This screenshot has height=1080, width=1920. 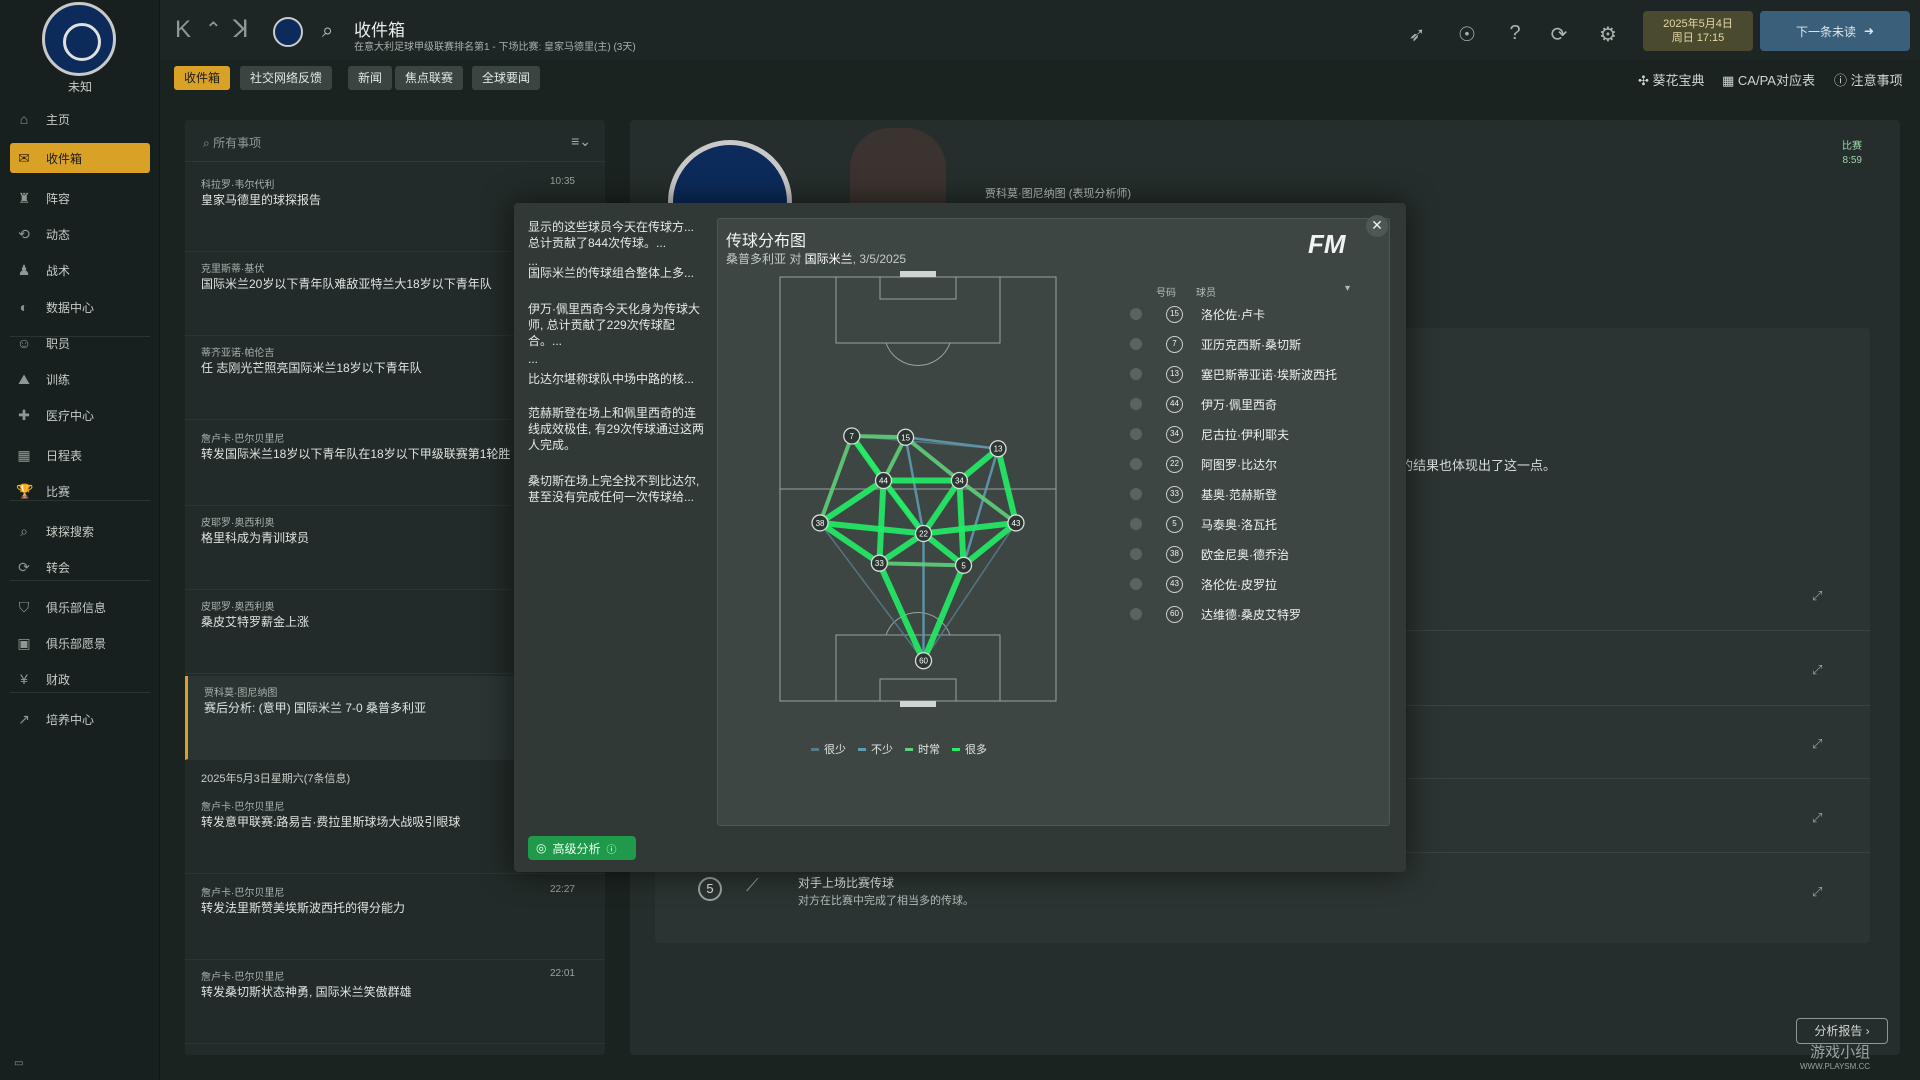 I want to click on player-row: 43 洛伦佐·皮罗拉, so click(x=1250, y=584).